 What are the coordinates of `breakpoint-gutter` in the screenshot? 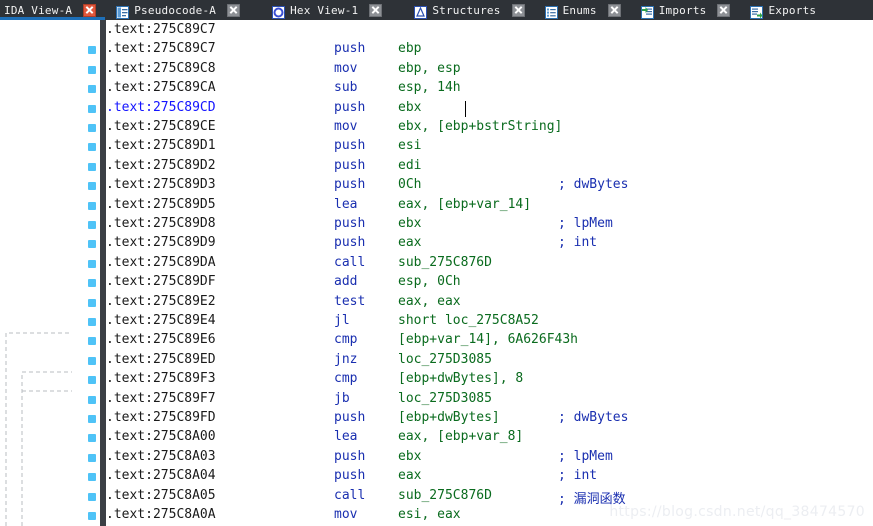 It's located at (93, 273).